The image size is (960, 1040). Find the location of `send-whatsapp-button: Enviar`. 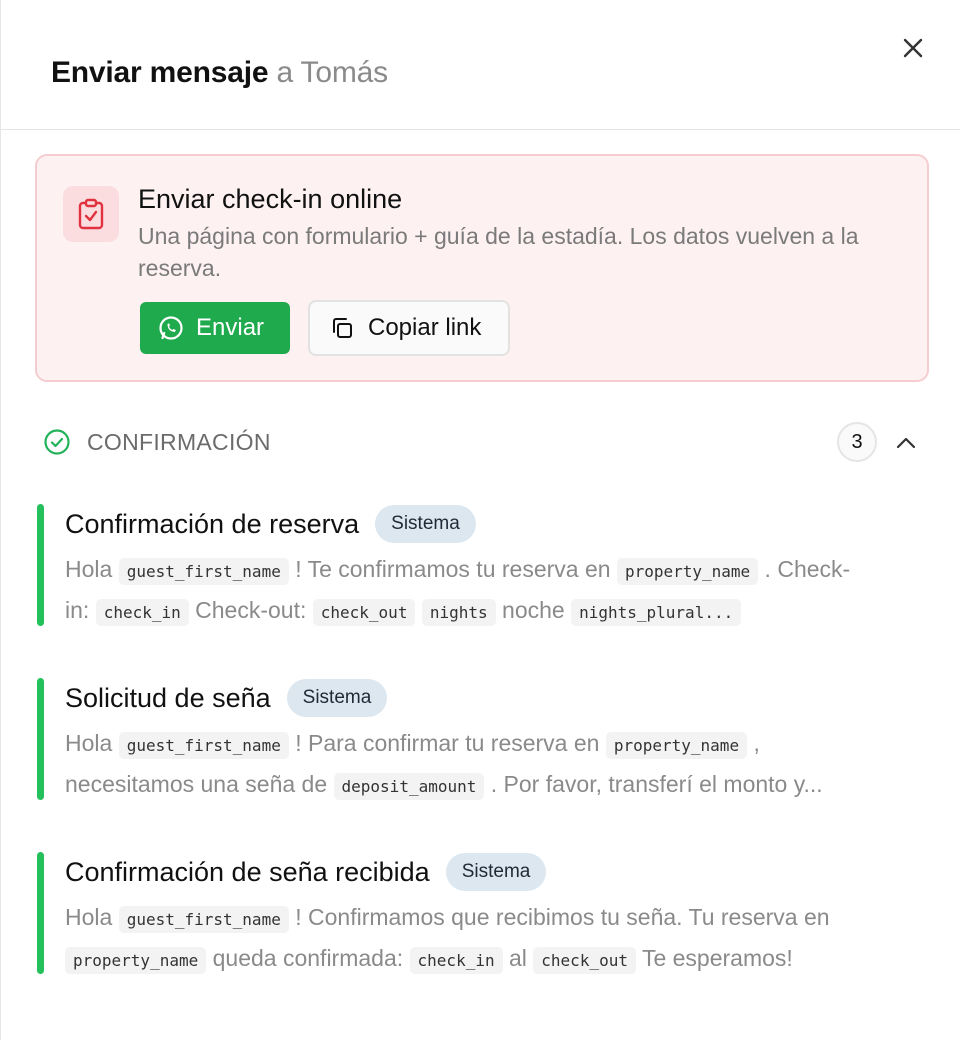

send-whatsapp-button: Enviar is located at coordinates (215, 328).